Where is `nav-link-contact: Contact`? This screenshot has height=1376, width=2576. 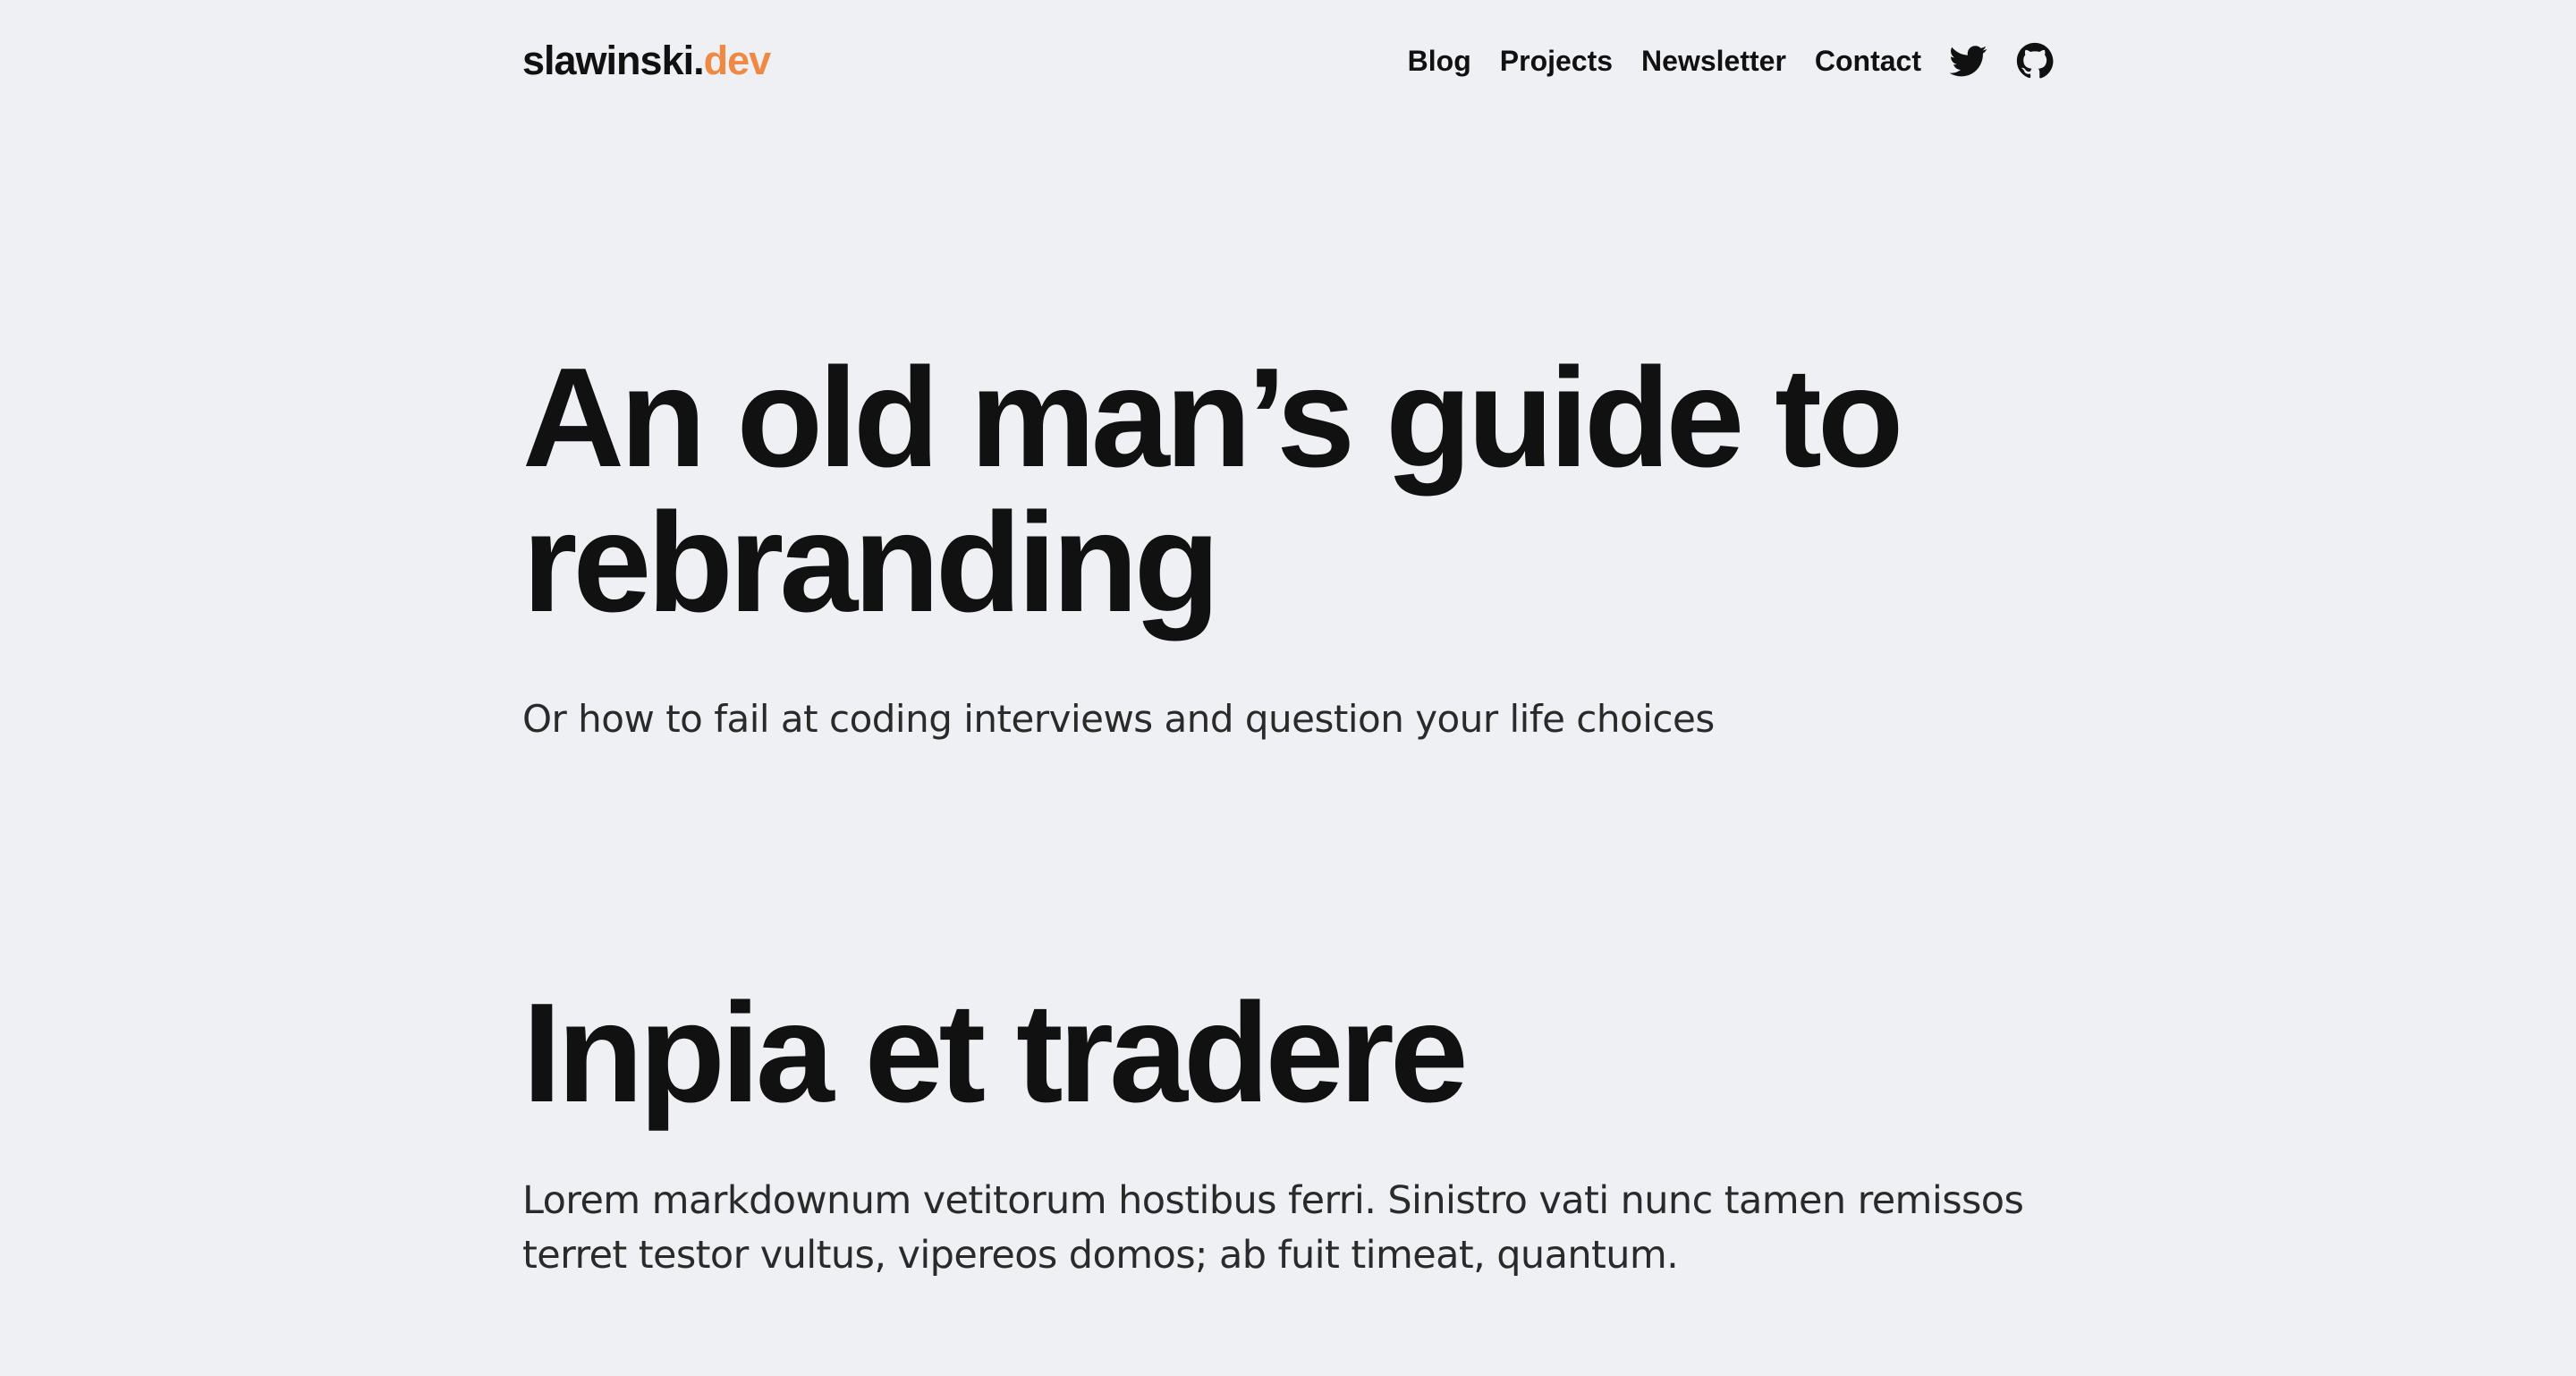 nav-link-contact: Contact is located at coordinates (1868, 62).